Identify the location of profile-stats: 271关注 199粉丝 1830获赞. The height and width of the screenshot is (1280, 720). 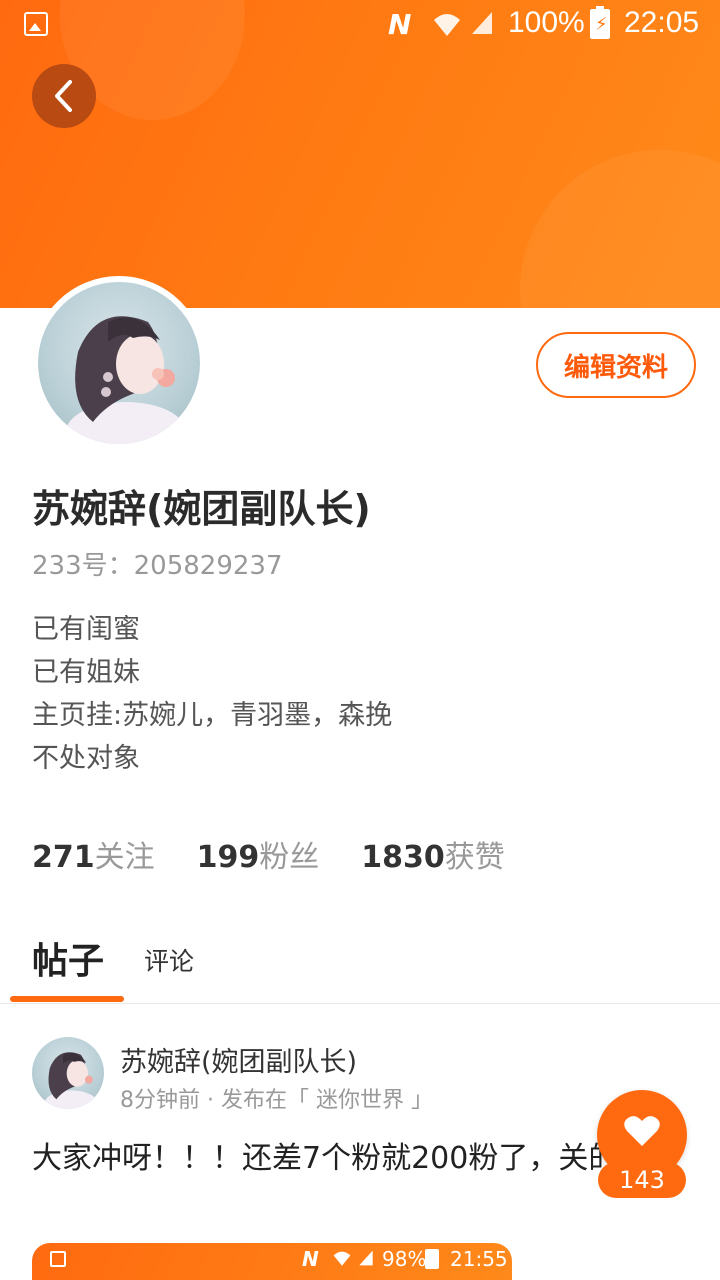
(289, 854).